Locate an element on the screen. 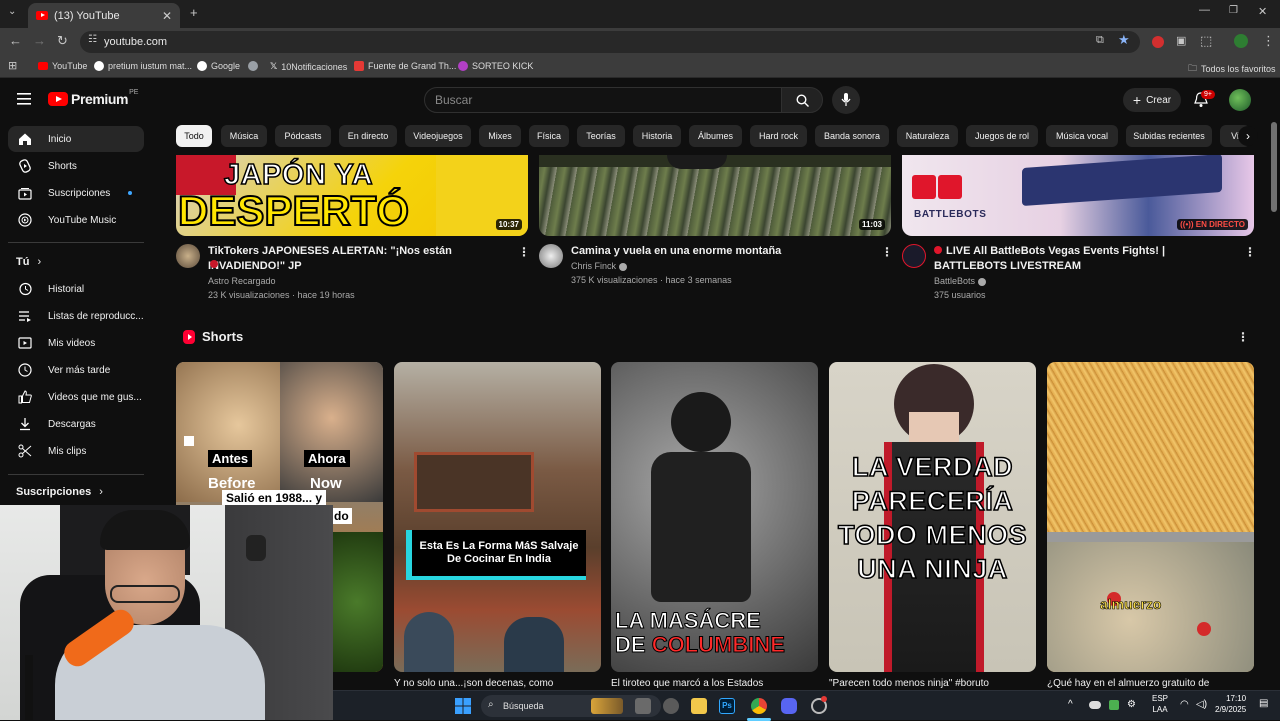 The height and width of the screenshot is (721, 1280). menu-icon is located at coordinates (24, 99).